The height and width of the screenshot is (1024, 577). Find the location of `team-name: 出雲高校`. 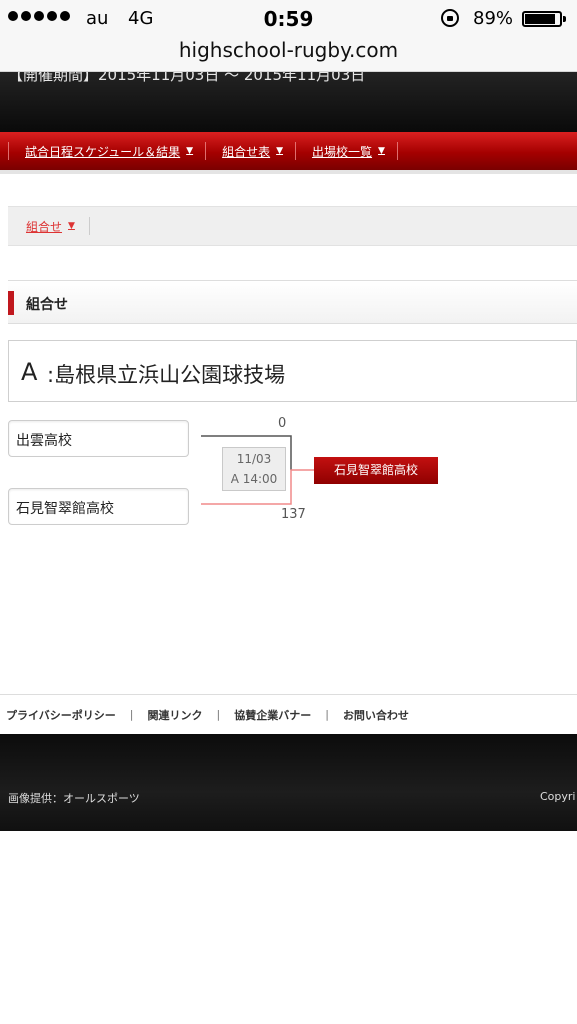

team-name: 出雲高校 is located at coordinates (44, 441).